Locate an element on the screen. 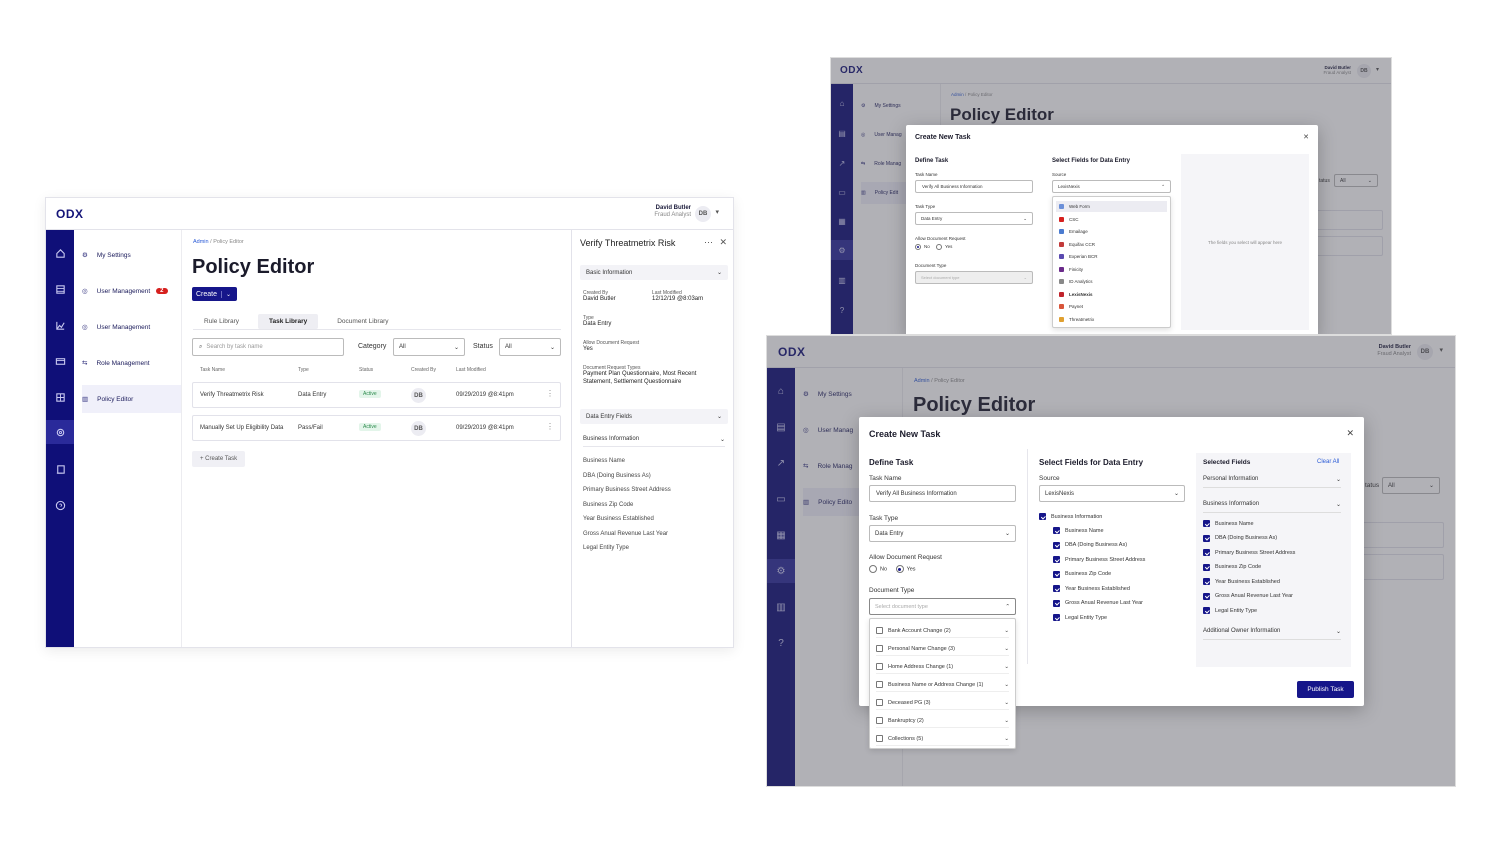  home-icon is located at coordinates (60, 253).